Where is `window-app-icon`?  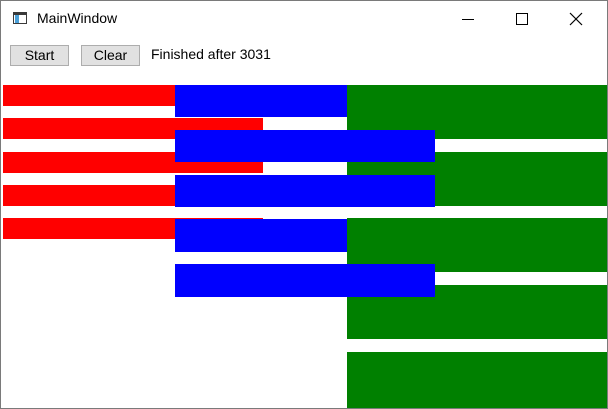 window-app-icon is located at coordinates (20, 18).